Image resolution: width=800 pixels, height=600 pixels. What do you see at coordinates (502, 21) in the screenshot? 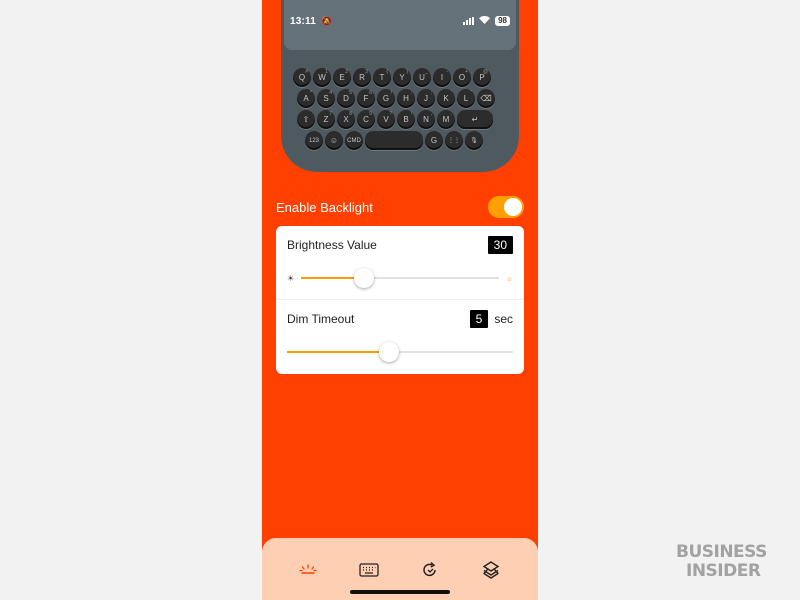
I see `battery-indicator: 98` at bounding box center [502, 21].